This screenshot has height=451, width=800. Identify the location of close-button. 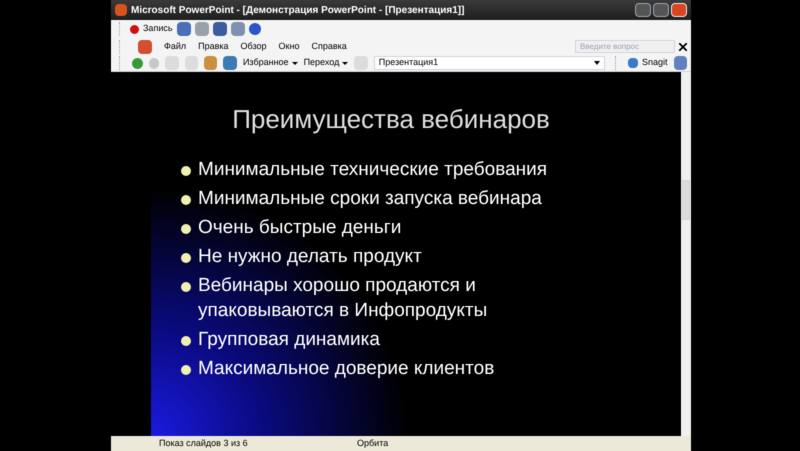
(679, 10).